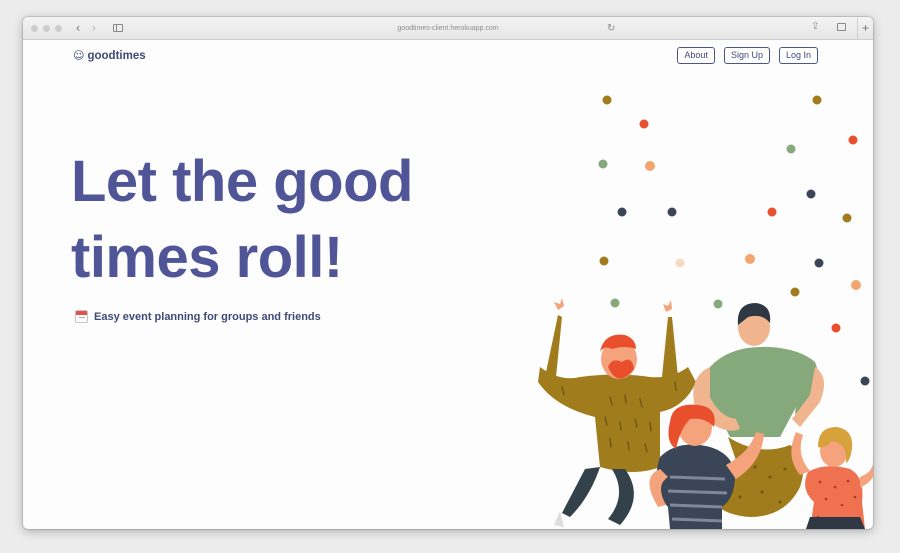  I want to click on about-button: About, so click(696, 55).